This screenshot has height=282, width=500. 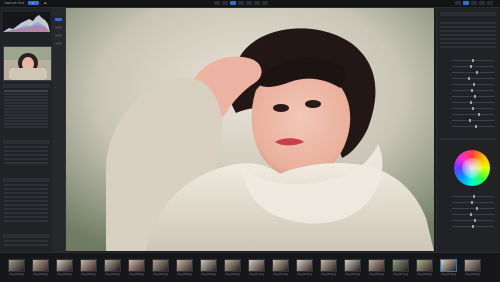 What do you see at coordinates (58, 19) in the screenshot?
I see `active-tool-tab` at bounding box center [58, 19].